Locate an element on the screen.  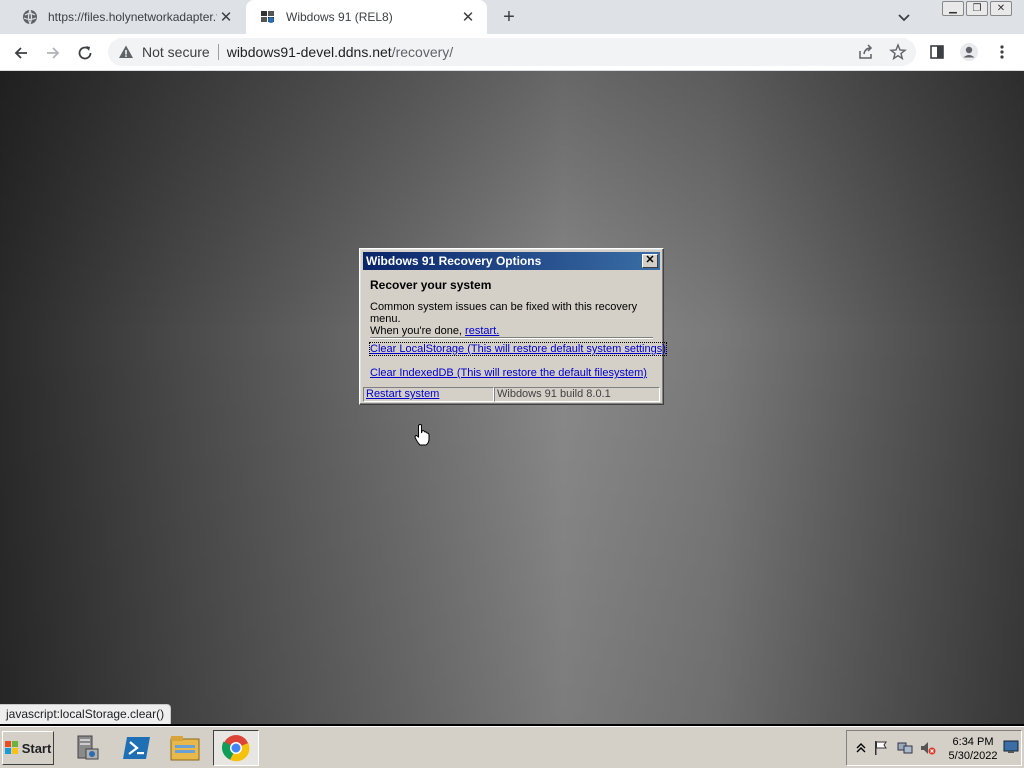
restart-system-link: Restart system is located at coordinates (402, 394).